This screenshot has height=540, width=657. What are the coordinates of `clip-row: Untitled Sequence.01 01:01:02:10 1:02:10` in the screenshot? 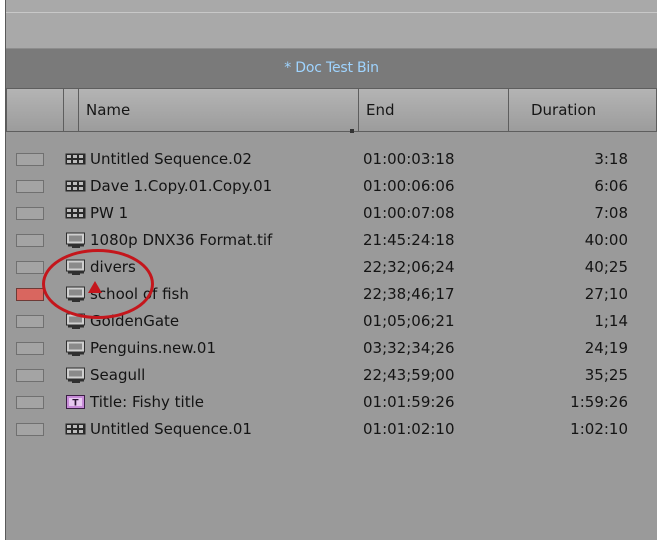 It's located at (329, 429).